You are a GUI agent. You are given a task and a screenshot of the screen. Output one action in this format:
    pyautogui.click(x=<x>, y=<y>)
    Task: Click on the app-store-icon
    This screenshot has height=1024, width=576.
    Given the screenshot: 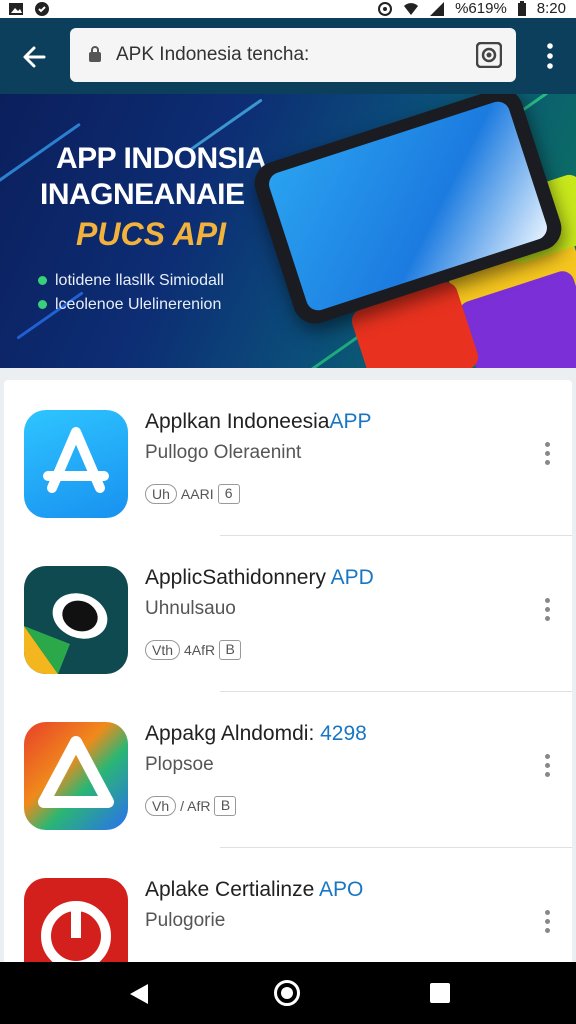 What is the action you would take?
    pyautogui.click(x=76, y=464)
    